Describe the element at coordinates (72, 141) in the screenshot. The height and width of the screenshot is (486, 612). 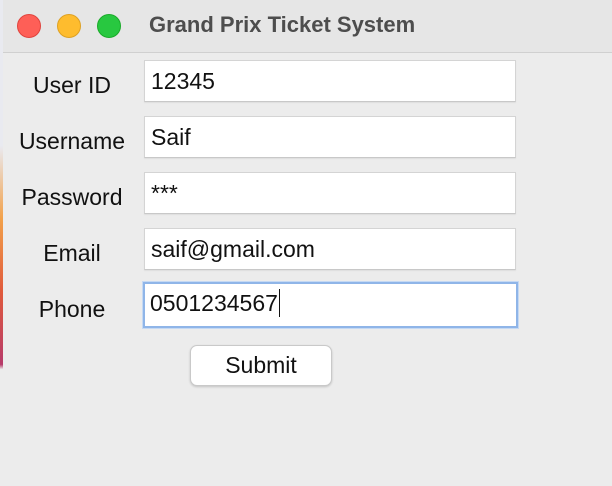
I see `username-label: Username` at that location.